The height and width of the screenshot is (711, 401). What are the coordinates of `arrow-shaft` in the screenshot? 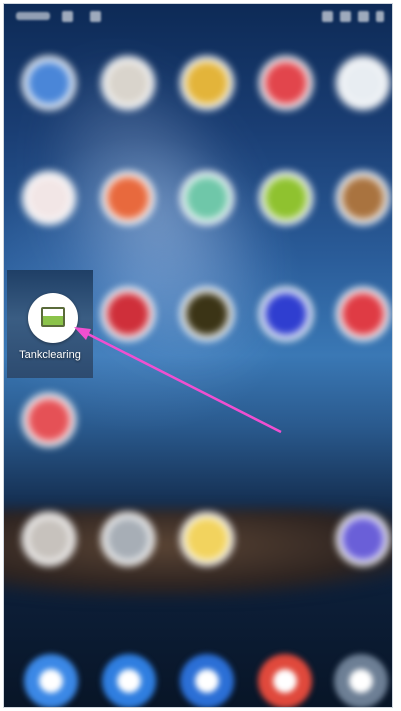 It's located at (181, 381).